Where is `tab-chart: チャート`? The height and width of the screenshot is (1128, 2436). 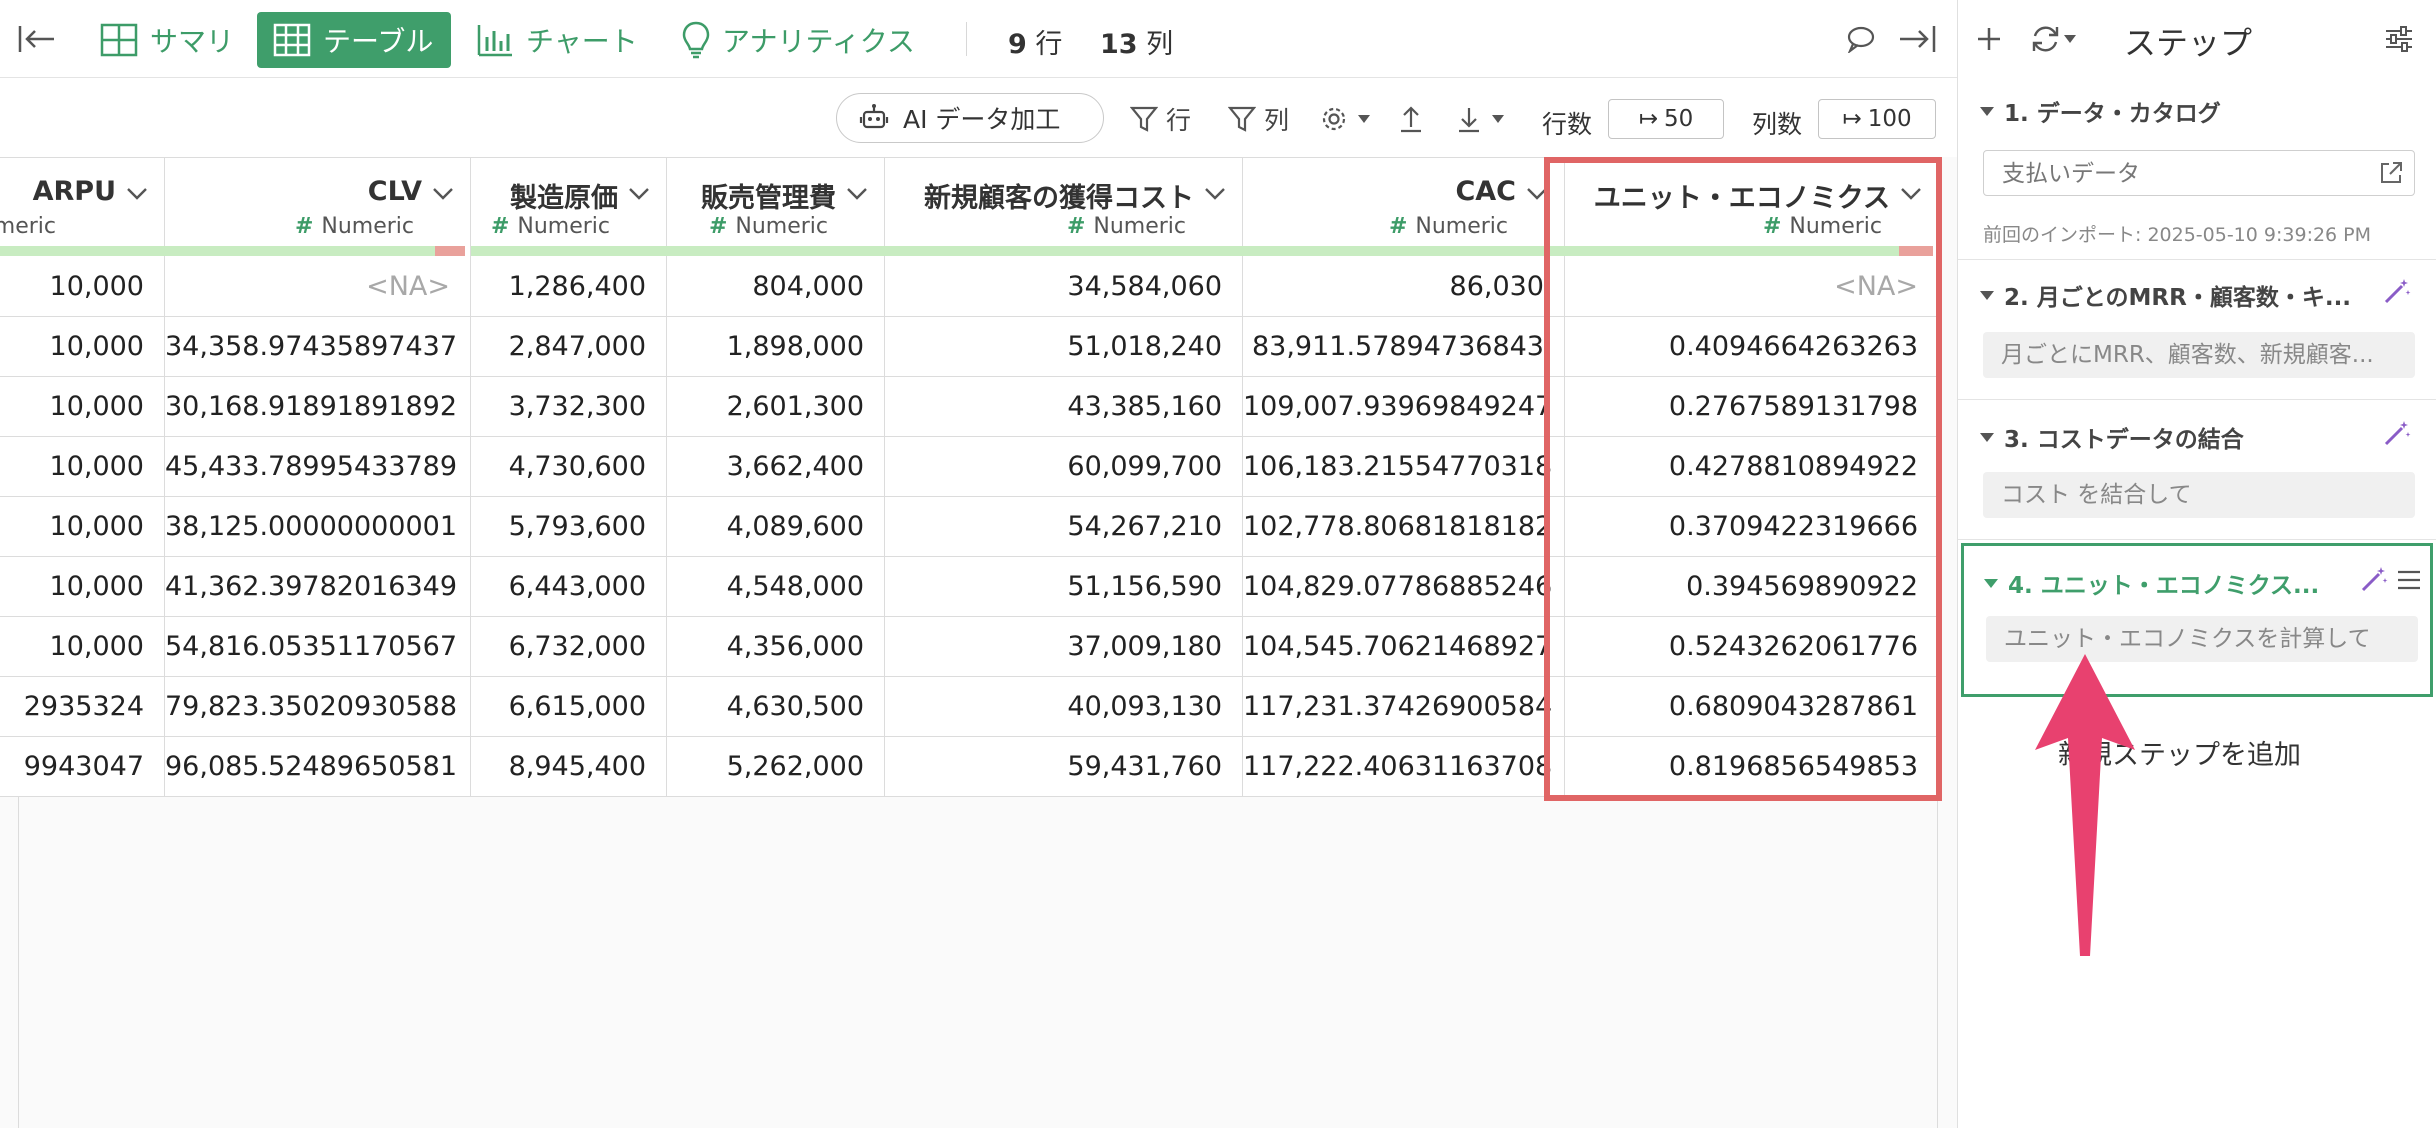
tab-chart: チャート is located at coordinates (557, 40).